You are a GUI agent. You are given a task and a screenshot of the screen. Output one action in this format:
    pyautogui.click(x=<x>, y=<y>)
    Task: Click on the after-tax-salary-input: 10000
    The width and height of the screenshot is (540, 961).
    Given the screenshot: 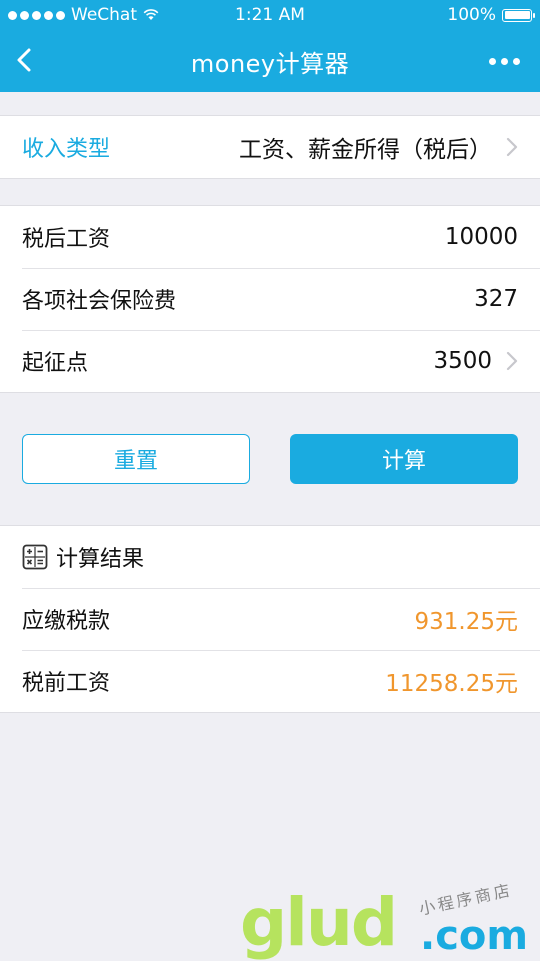 What is the action you would take?
    pyautogui.click(x=481, y=237)
    